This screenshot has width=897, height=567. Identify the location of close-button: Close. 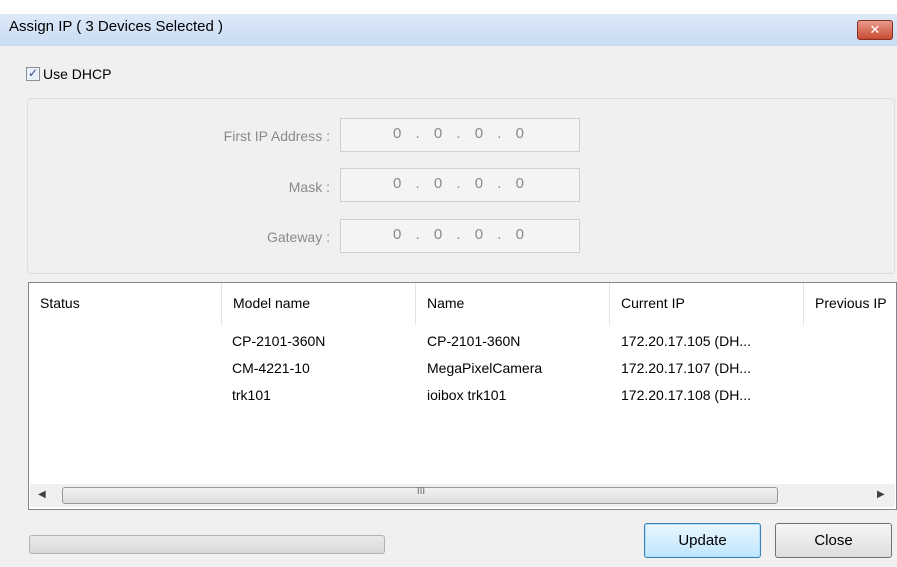
(833, 540).